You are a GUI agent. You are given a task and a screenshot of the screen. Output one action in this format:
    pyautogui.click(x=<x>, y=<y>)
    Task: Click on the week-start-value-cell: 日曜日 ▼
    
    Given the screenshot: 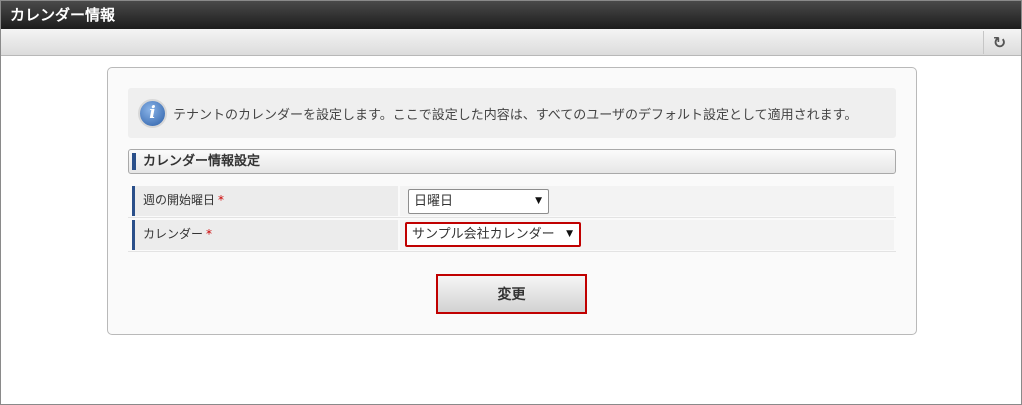 What is the action you would take?
    pyautogui.click(x=647, y=201)
    